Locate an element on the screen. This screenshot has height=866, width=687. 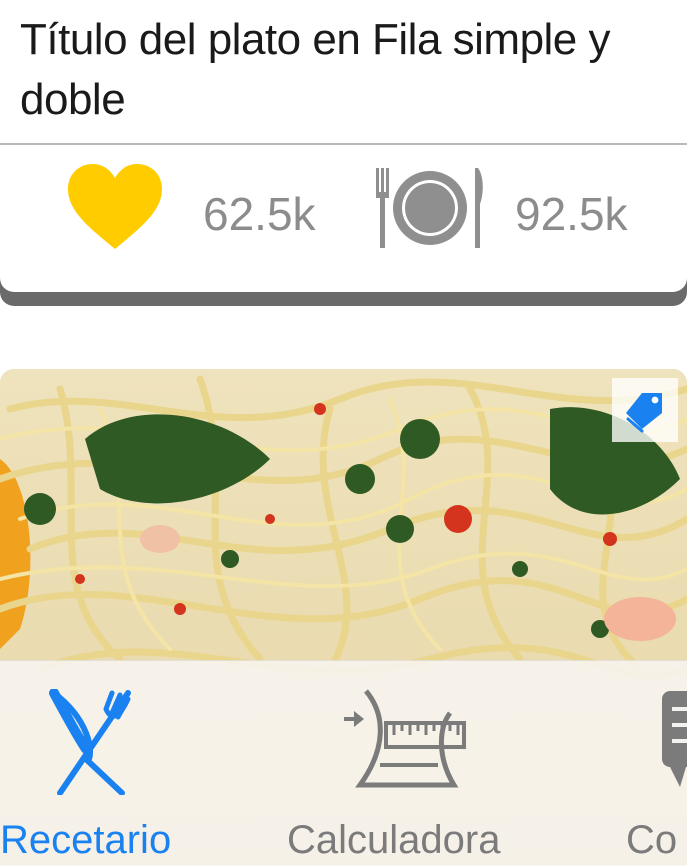
heart-icon is located at coordinates (115, 207).